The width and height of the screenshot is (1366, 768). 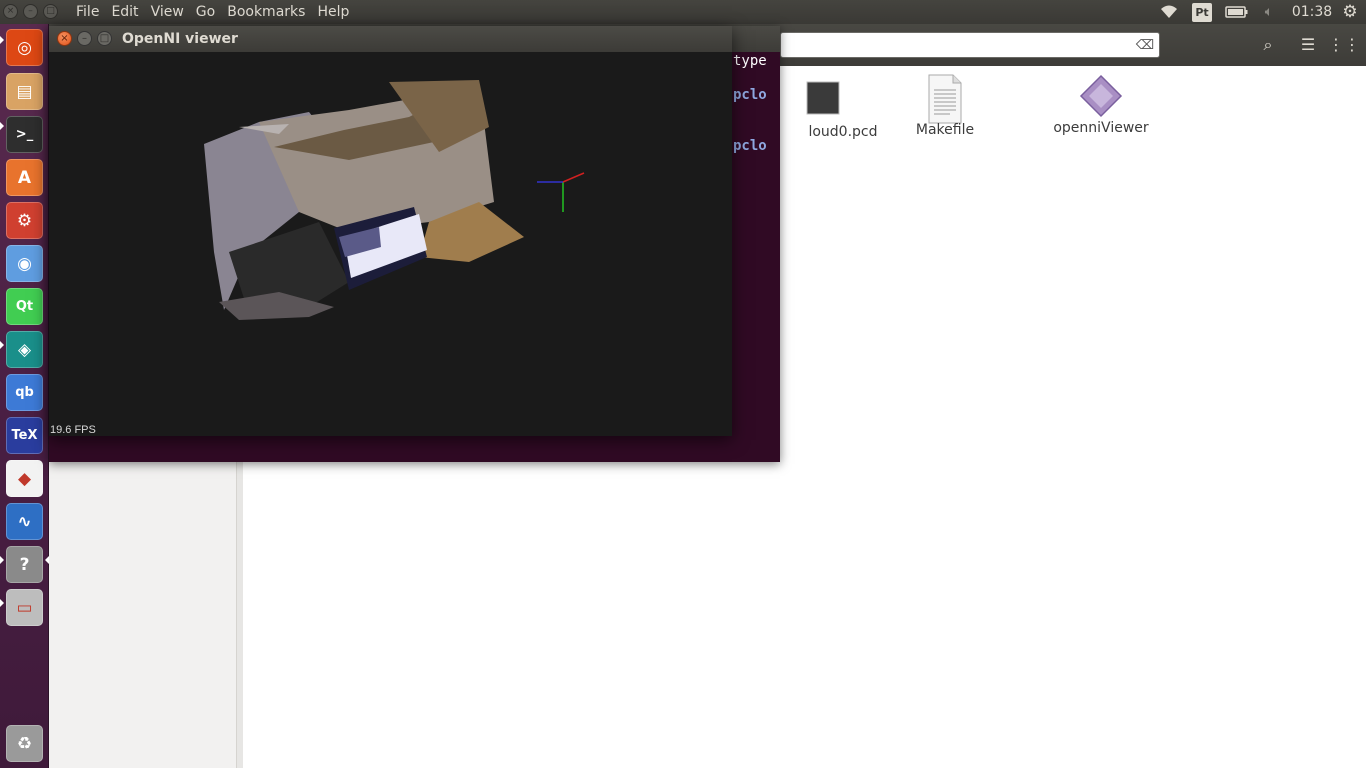 What do you see at coordinates (1101, 98) in the screenshot?
I see `executable-file-icon` at bounding box center [1101, 98].